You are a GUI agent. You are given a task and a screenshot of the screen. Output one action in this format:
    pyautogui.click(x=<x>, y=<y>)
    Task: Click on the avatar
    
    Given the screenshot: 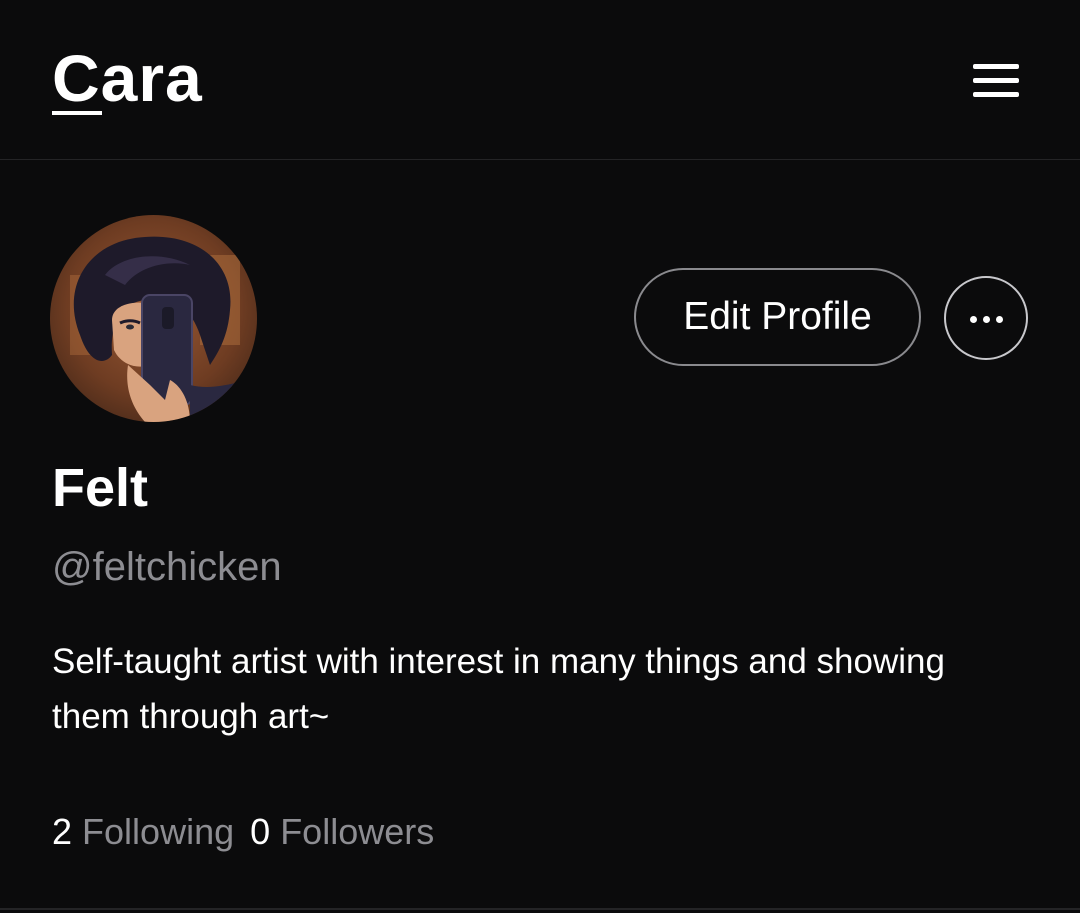 What is the action you would take?
    pyautogui.click(x=153, y=318)
    